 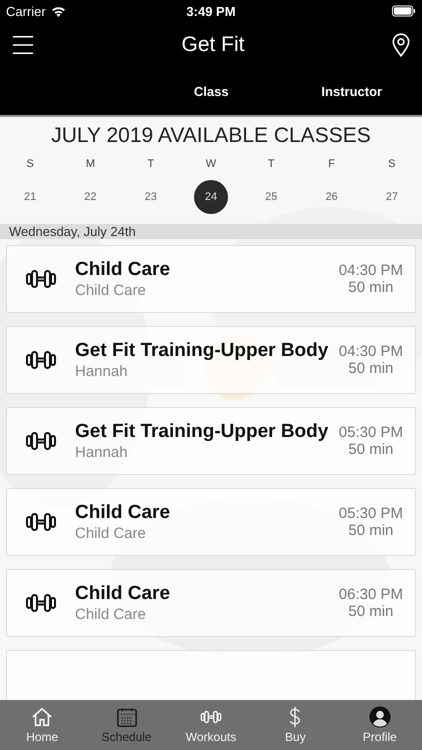 I want to click on tab-bar-item: Profile, so click(x=380, y=725).